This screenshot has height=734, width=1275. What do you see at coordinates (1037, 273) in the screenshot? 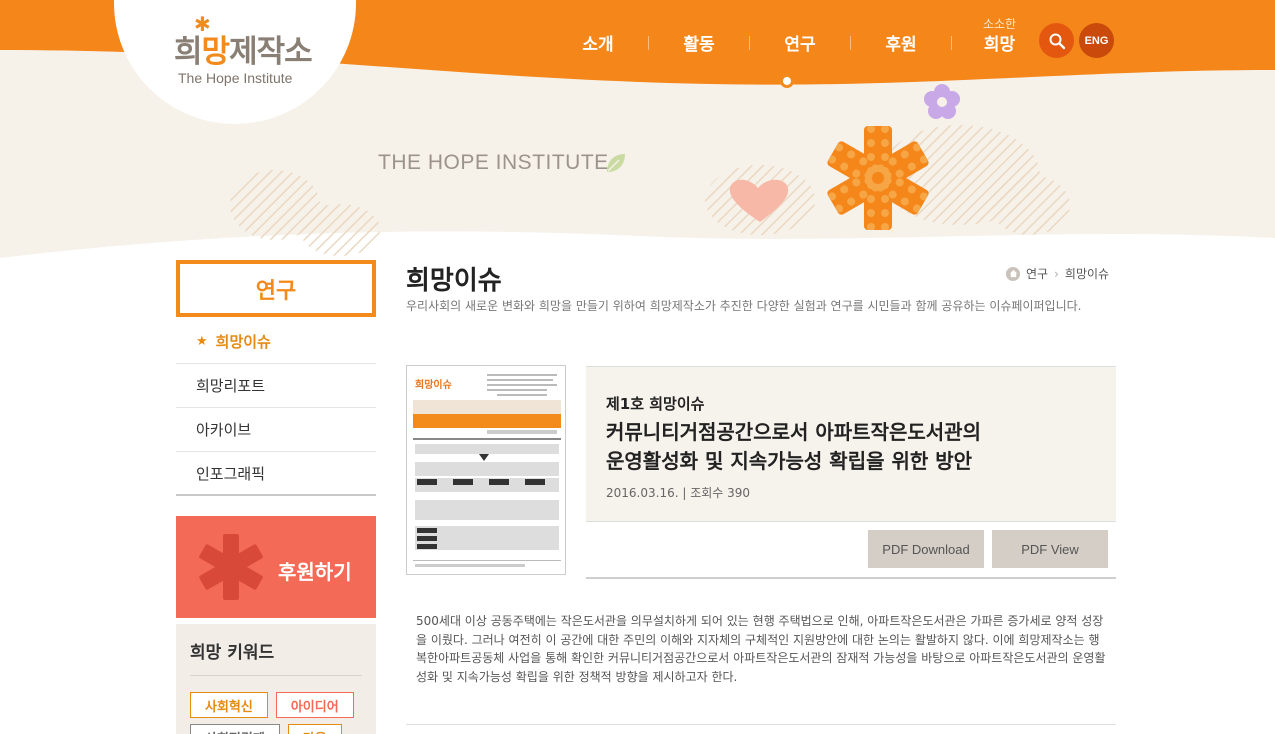
I see `breadcrumb-item: 연구` at bounding box center [1037, 273].